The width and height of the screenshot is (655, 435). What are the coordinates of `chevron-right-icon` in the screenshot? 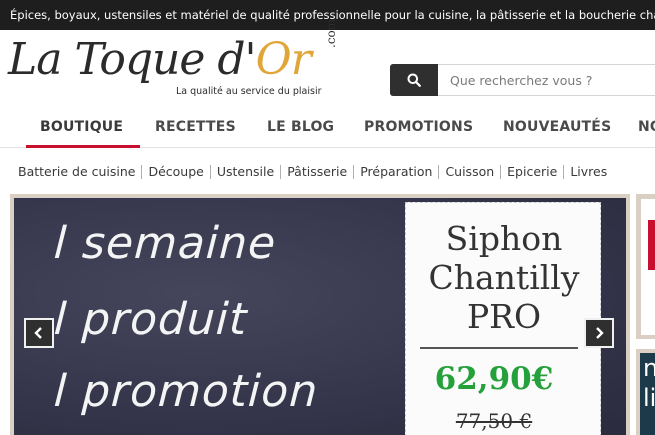 It's located at (600, 333).